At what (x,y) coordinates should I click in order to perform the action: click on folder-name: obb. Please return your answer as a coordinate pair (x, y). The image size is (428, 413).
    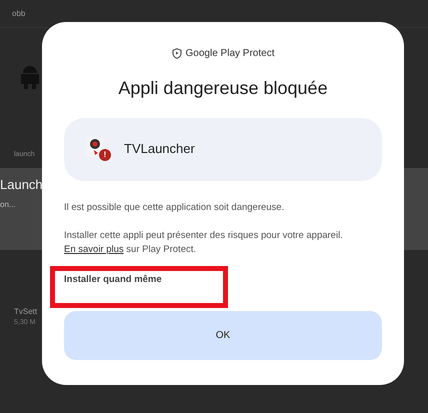
    Looking at the image, I should click on (19, 14).